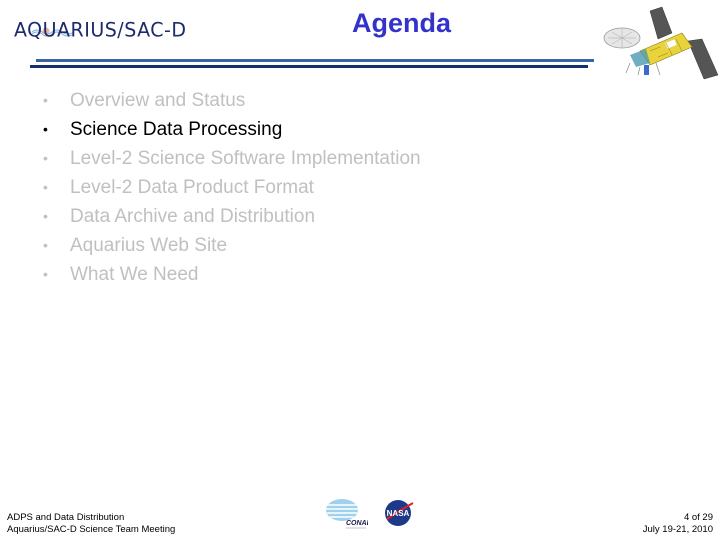 The image size is (720, 540). I want to click on aquarius-sacd-logo: AQUARIUS/SAC-D, so click(100, 30).